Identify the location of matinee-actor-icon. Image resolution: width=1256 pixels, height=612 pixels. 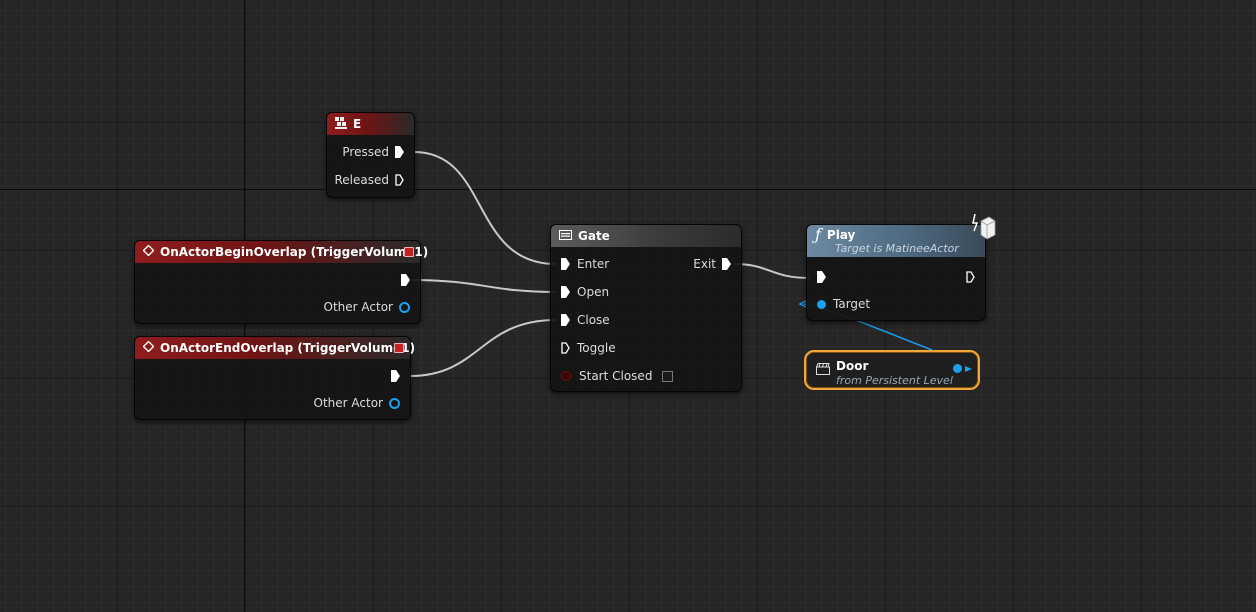
(984, 228).